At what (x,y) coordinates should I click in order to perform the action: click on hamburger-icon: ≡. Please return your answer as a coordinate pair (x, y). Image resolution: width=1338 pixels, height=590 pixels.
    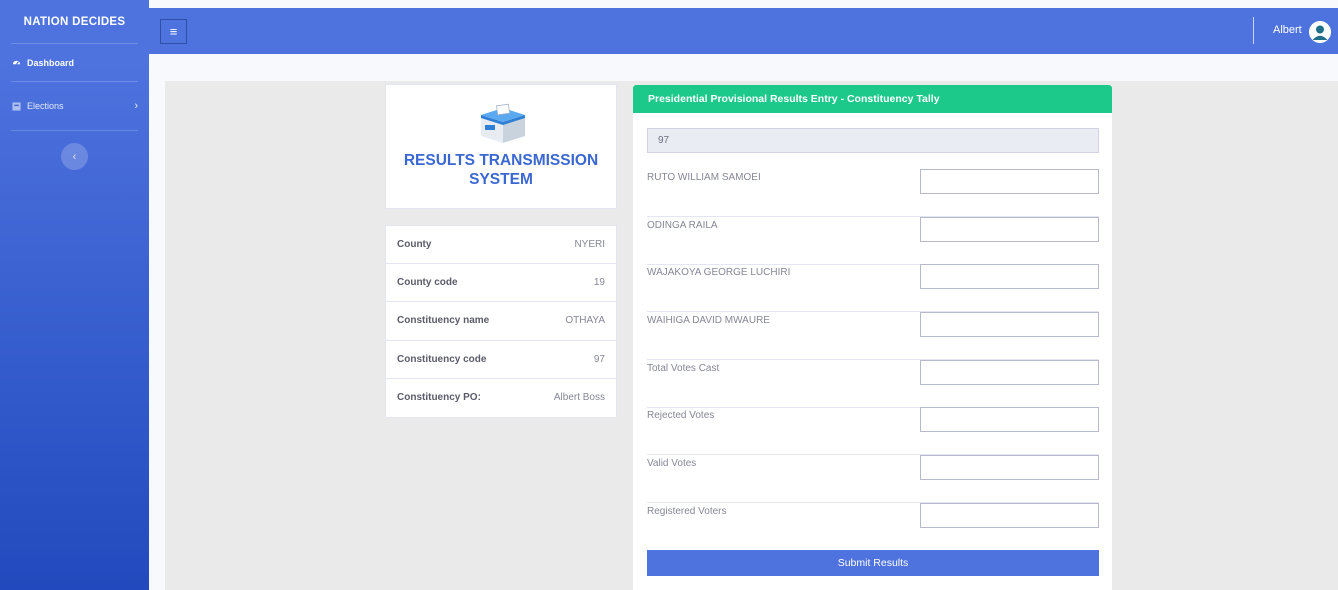
    Looking at the image, I should click on (173, 31).